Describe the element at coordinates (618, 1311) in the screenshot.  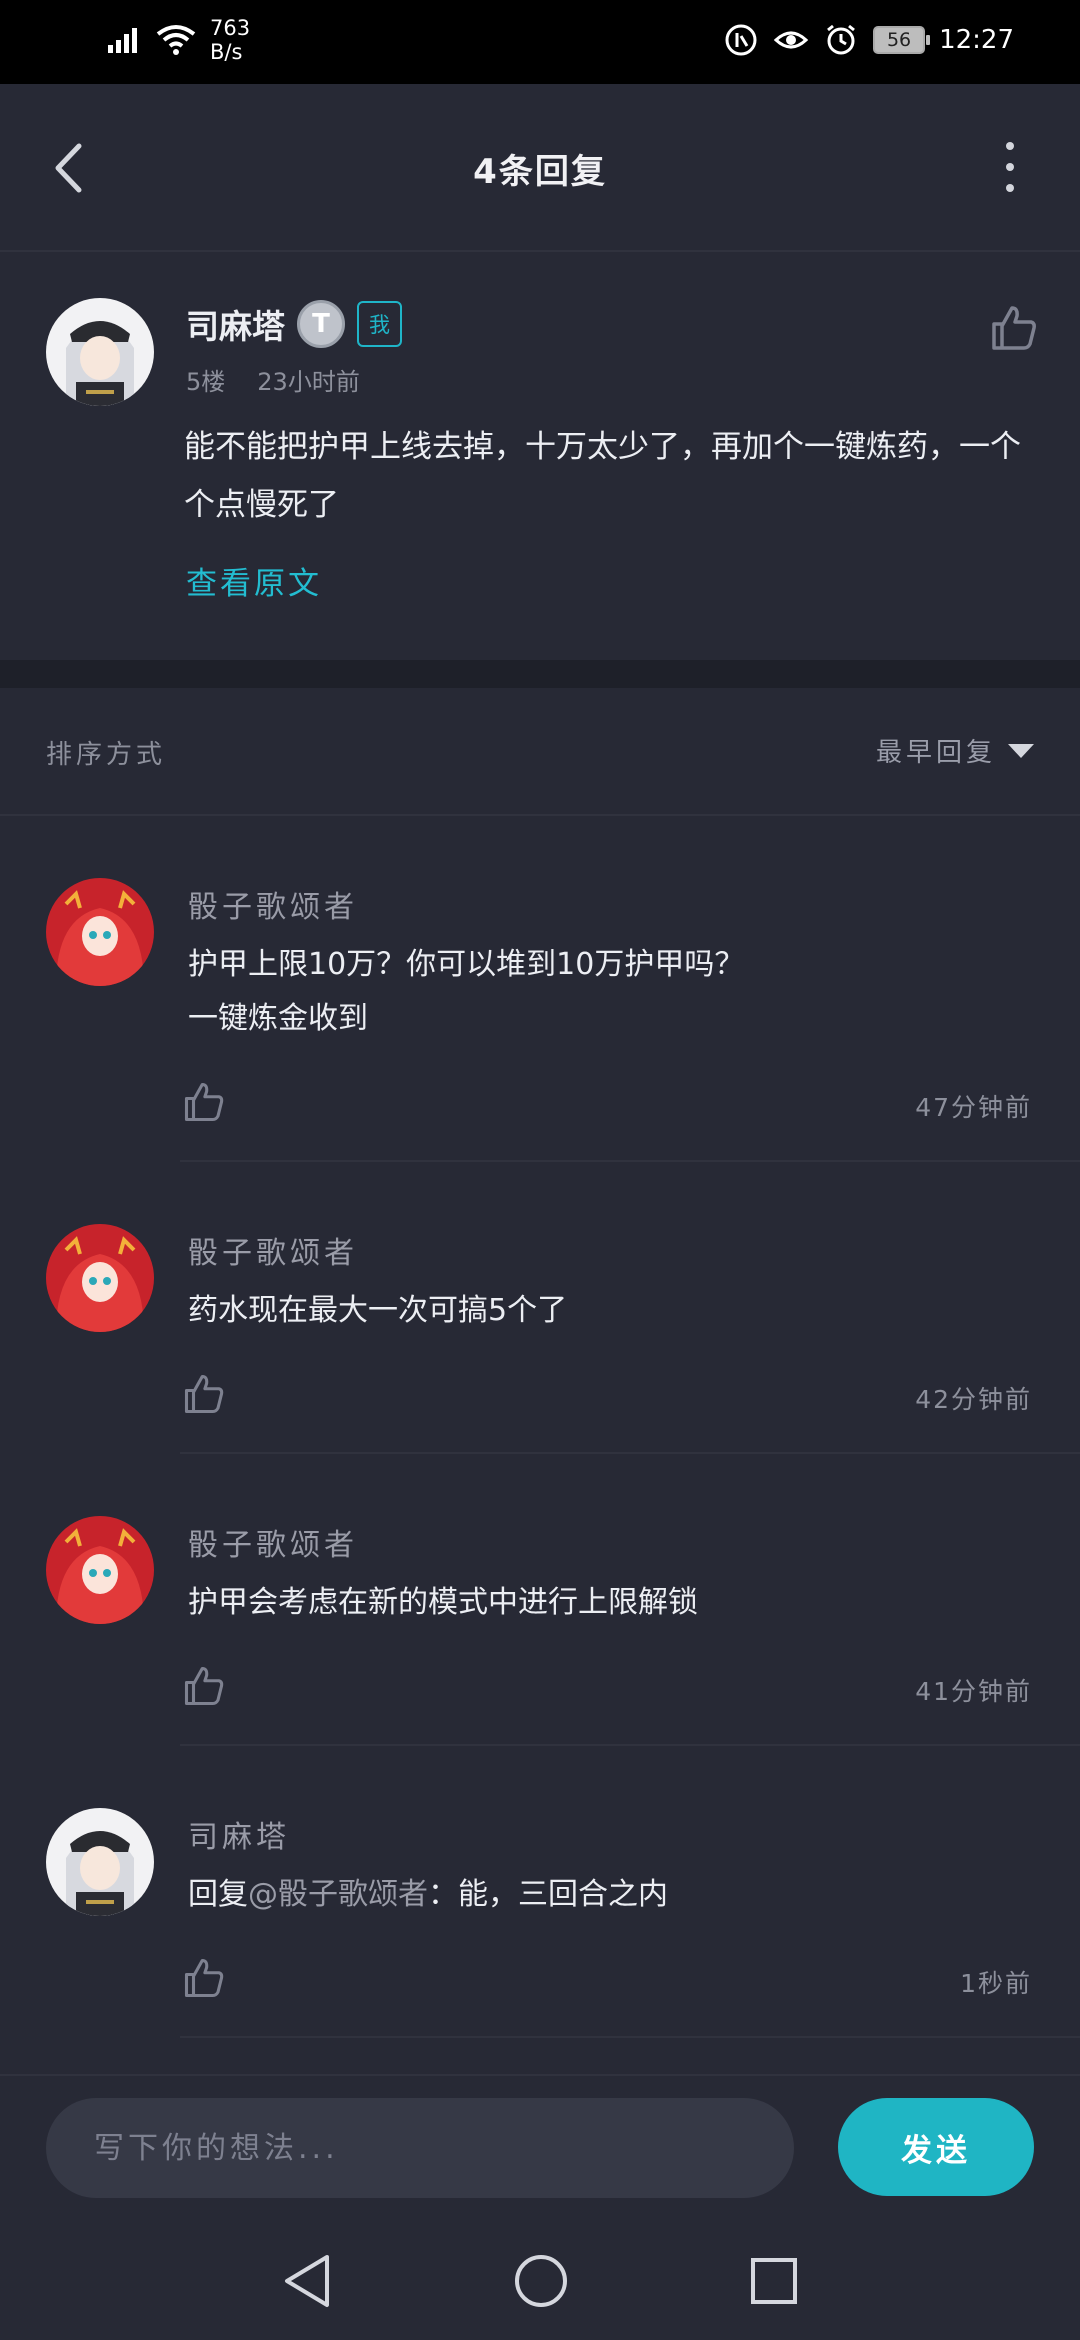
I see `reply-text: 药水现在最大一次可搞5个了` at that location.